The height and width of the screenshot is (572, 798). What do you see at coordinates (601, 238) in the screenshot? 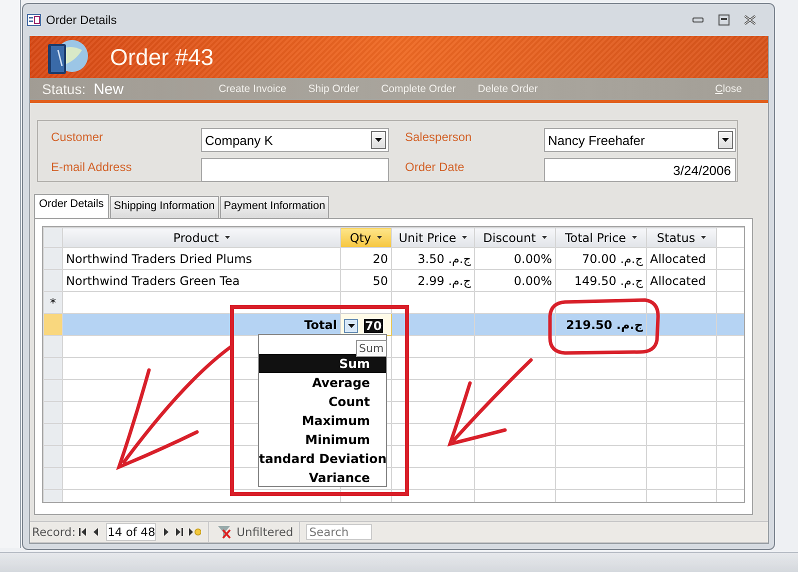
I see `column-header: Total Price` at bounding box center [601, 238].